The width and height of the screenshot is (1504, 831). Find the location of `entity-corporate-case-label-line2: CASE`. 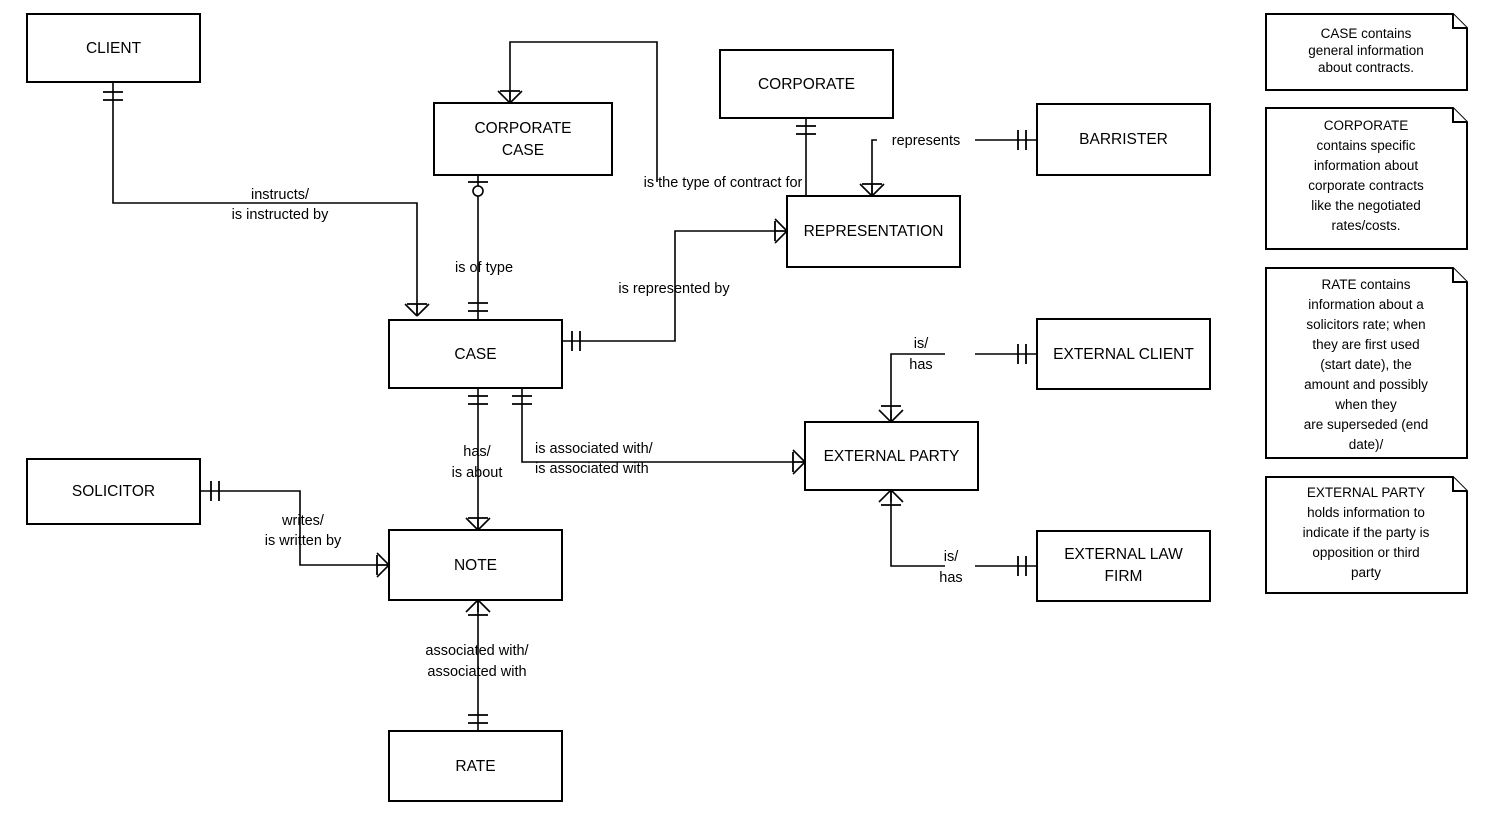

entity-corporate-case-label-line2: CASE is located at coordinates (523, 150).